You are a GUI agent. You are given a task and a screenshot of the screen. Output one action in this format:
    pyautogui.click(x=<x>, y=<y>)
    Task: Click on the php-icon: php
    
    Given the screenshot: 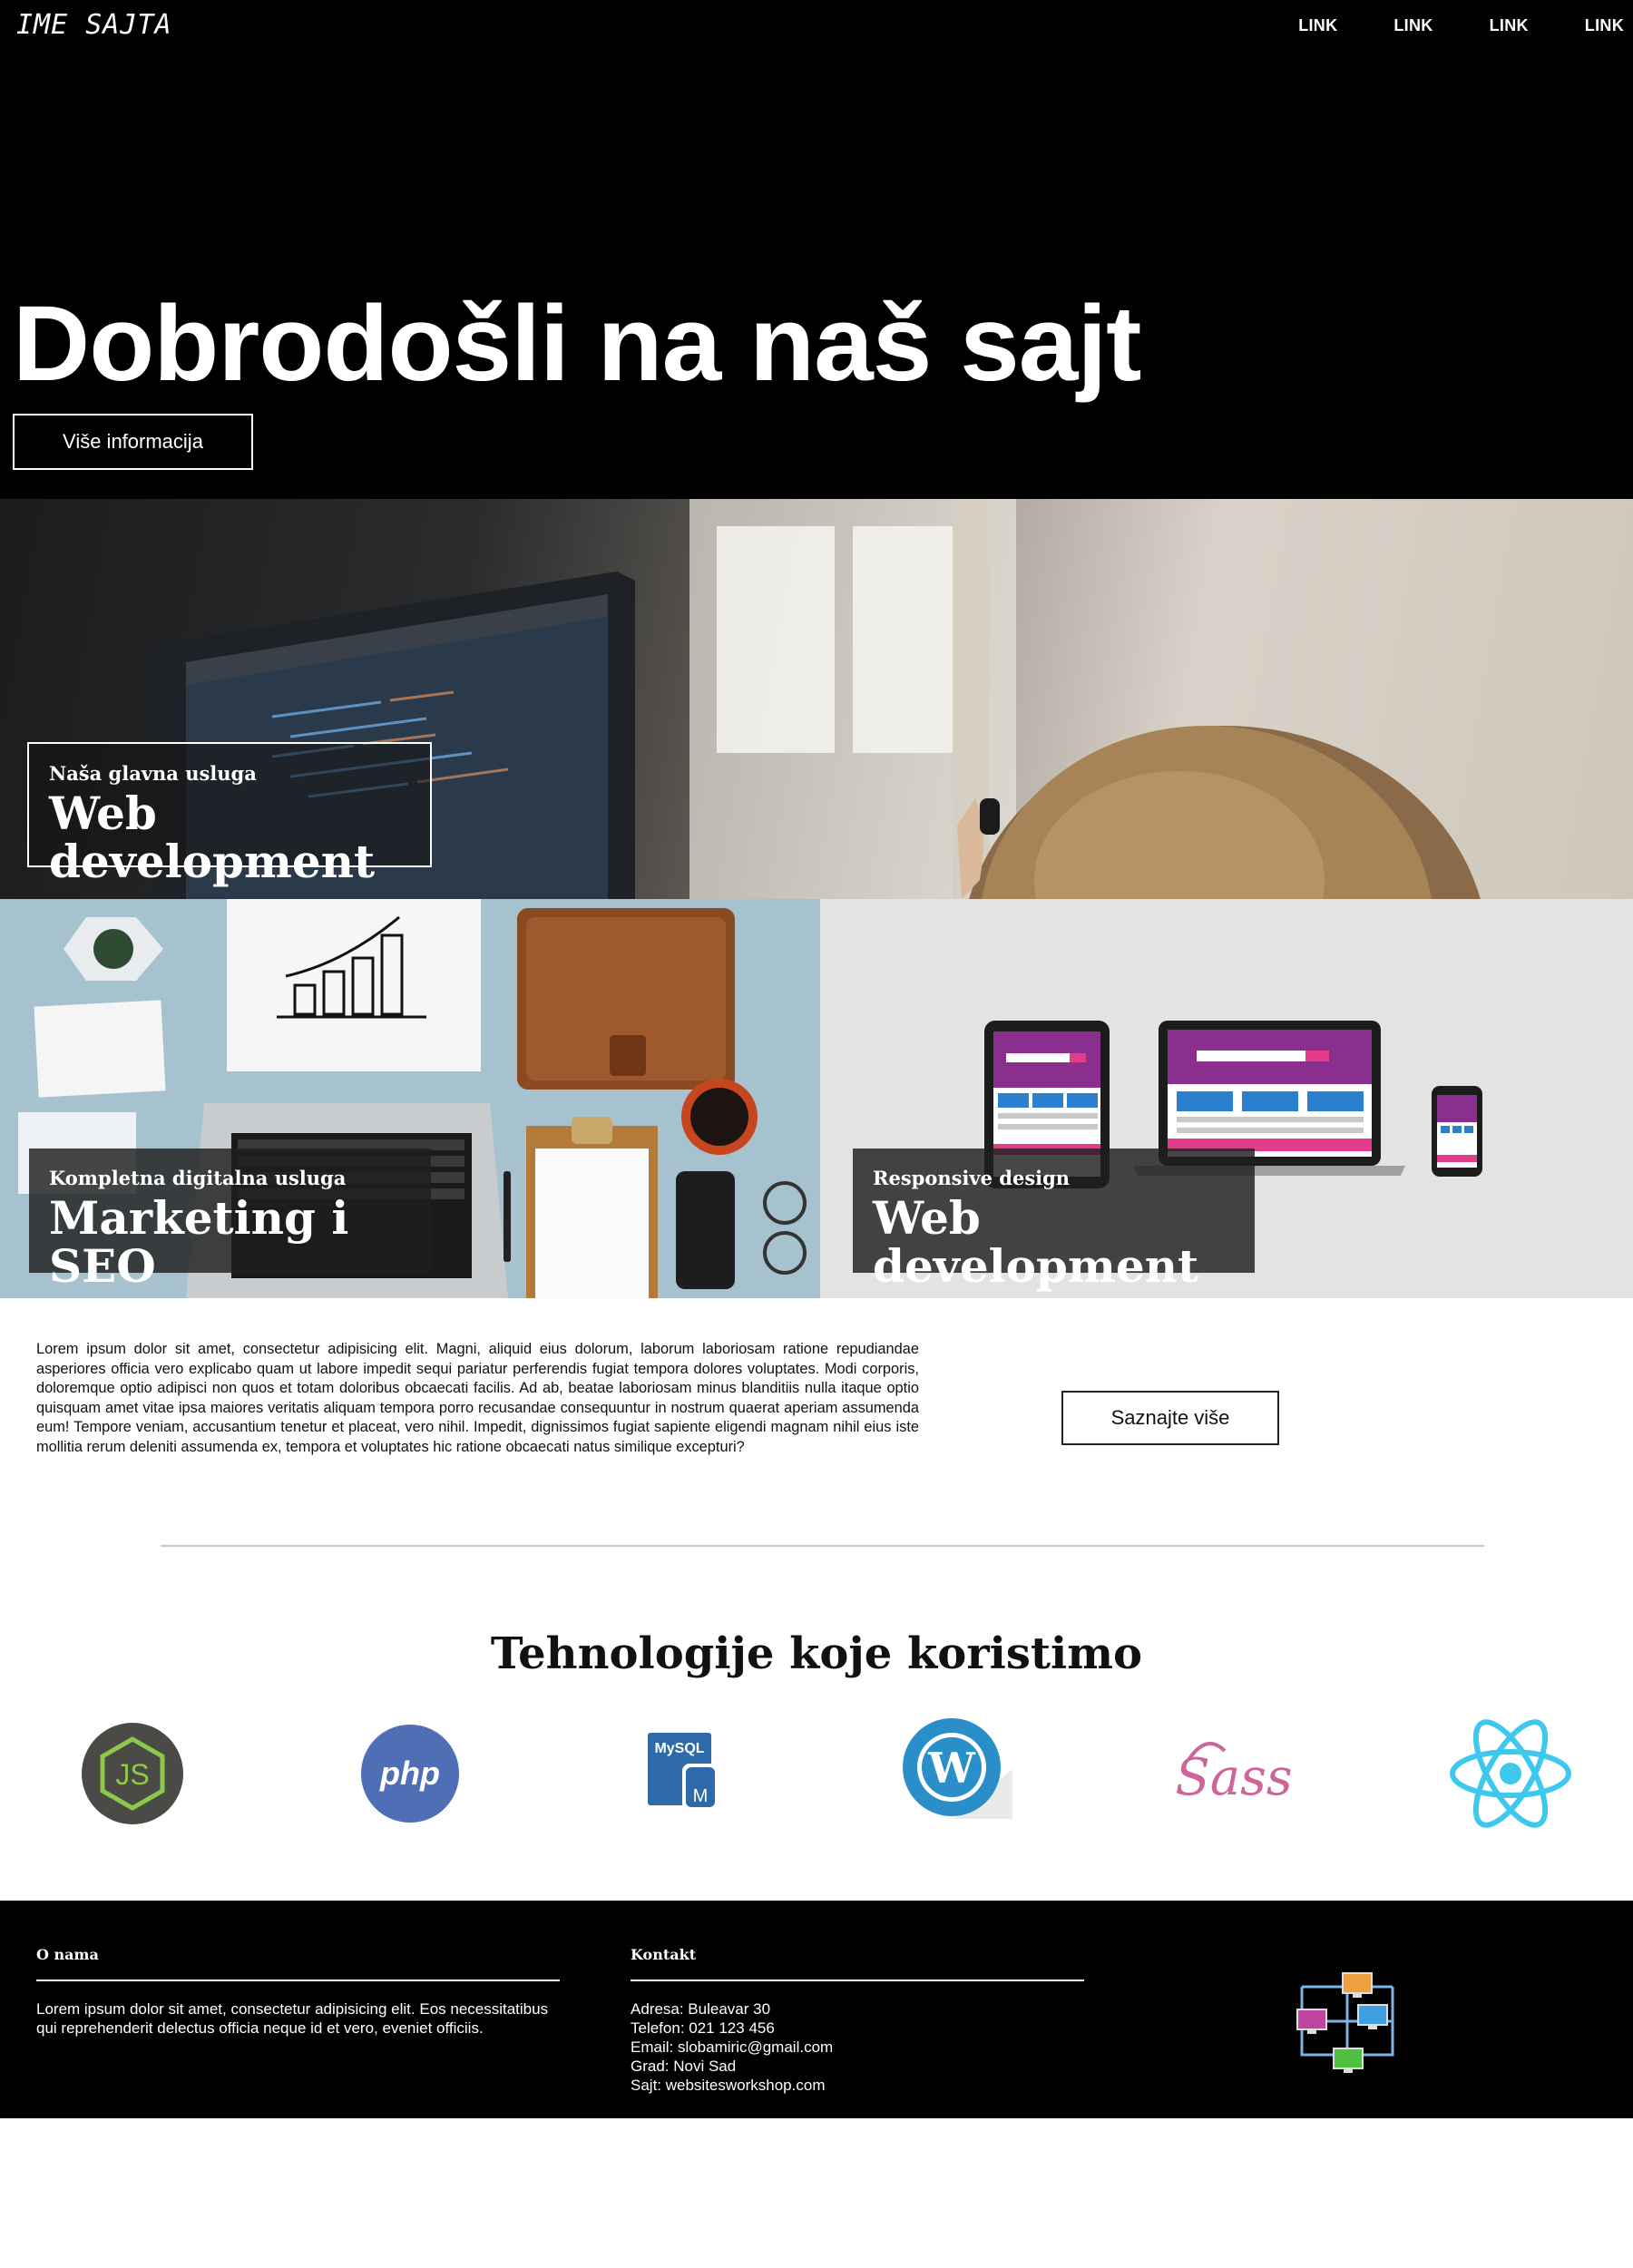 What is the action you would take?
    pyautogui.click(x=410, y=1774)
    